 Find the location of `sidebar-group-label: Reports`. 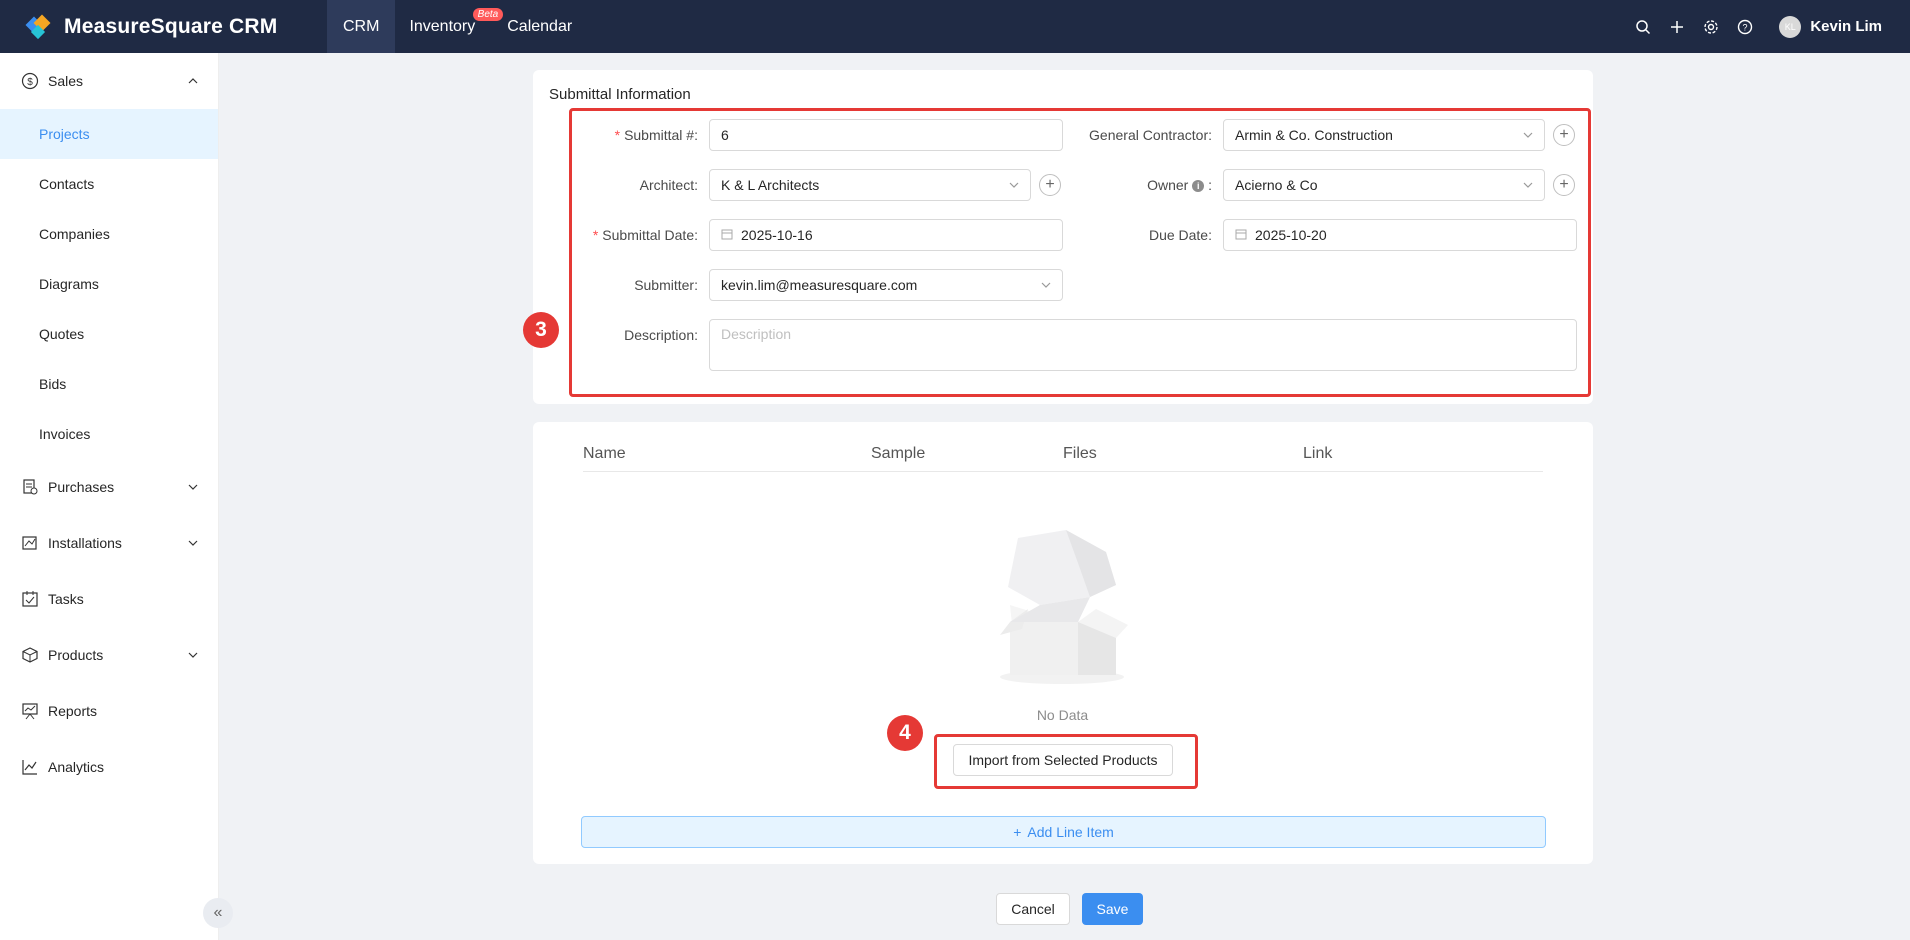

sidebar-group-label: Reports is located at coordinates (73, 711).